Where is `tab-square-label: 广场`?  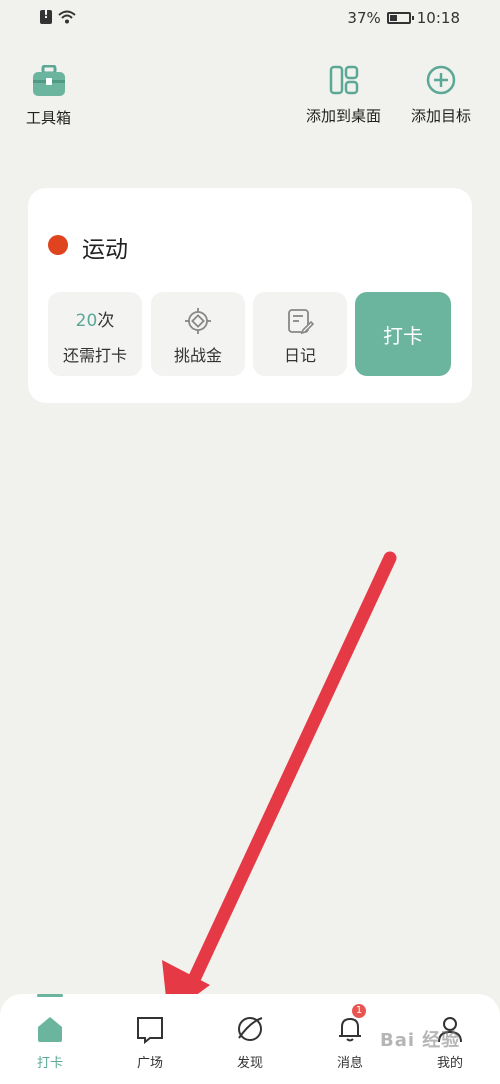 tab-square-label: 广场 is located at coordinates (149, 1063).